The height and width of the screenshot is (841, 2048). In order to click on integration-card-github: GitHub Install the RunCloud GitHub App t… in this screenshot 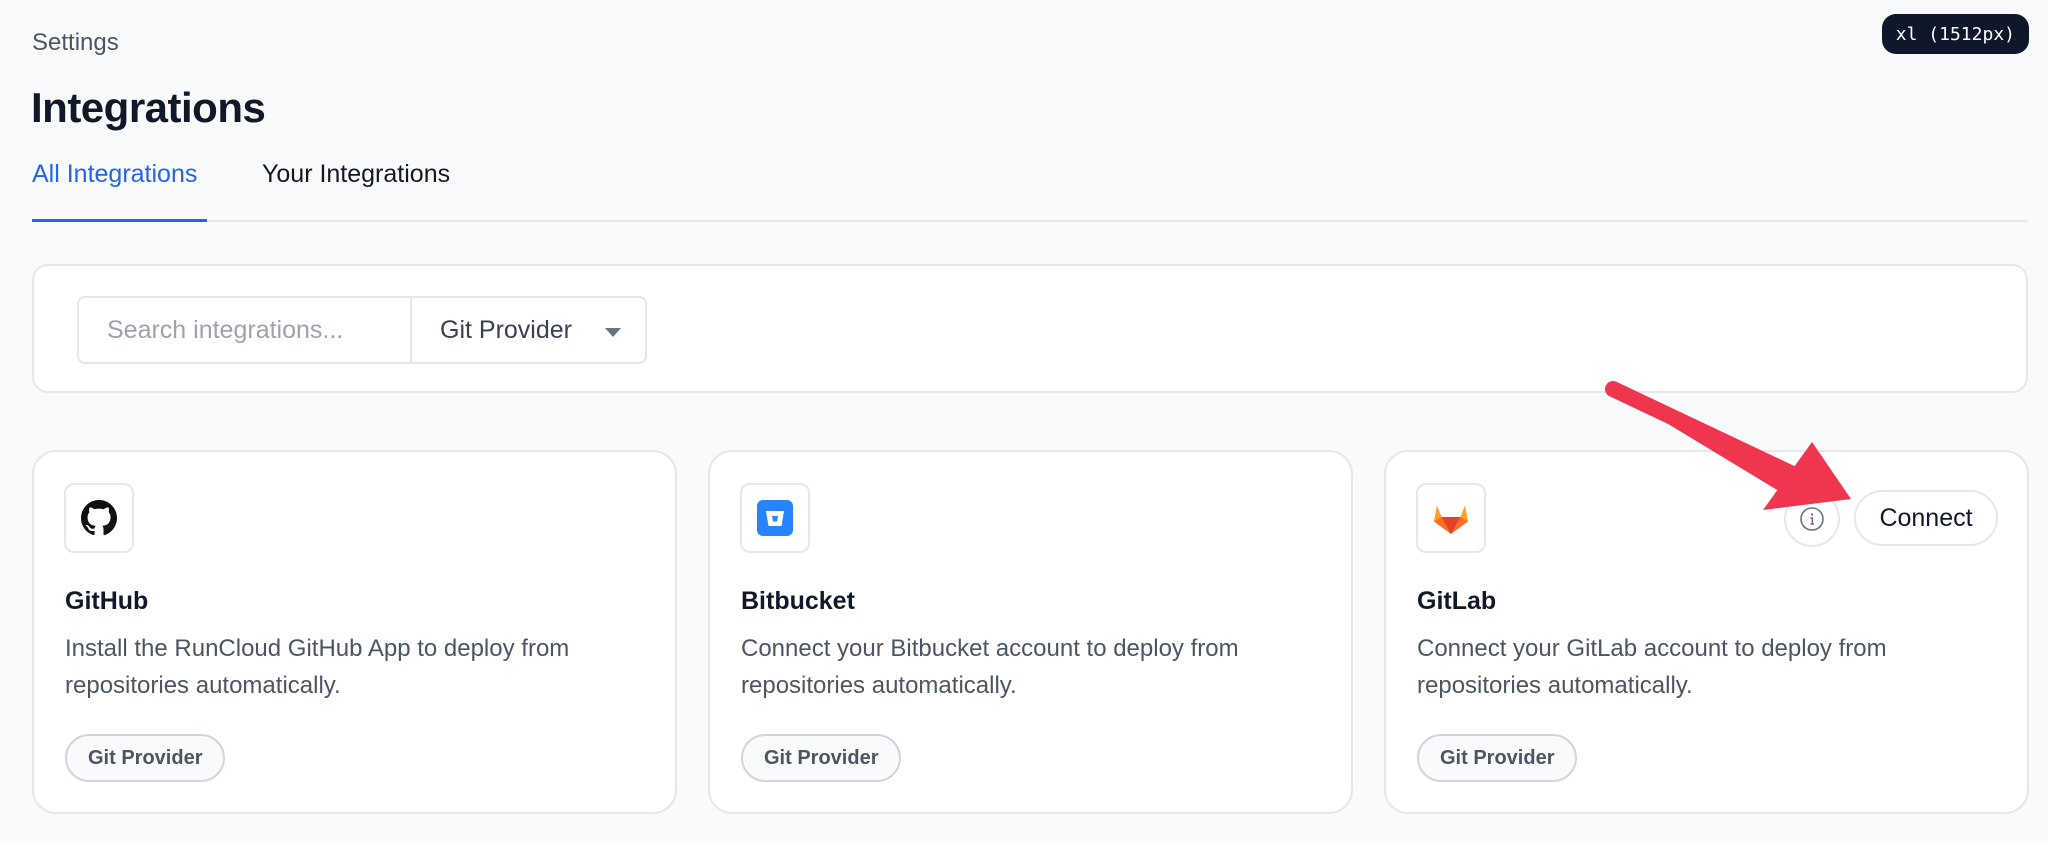, I will do `click(354, 632)`.